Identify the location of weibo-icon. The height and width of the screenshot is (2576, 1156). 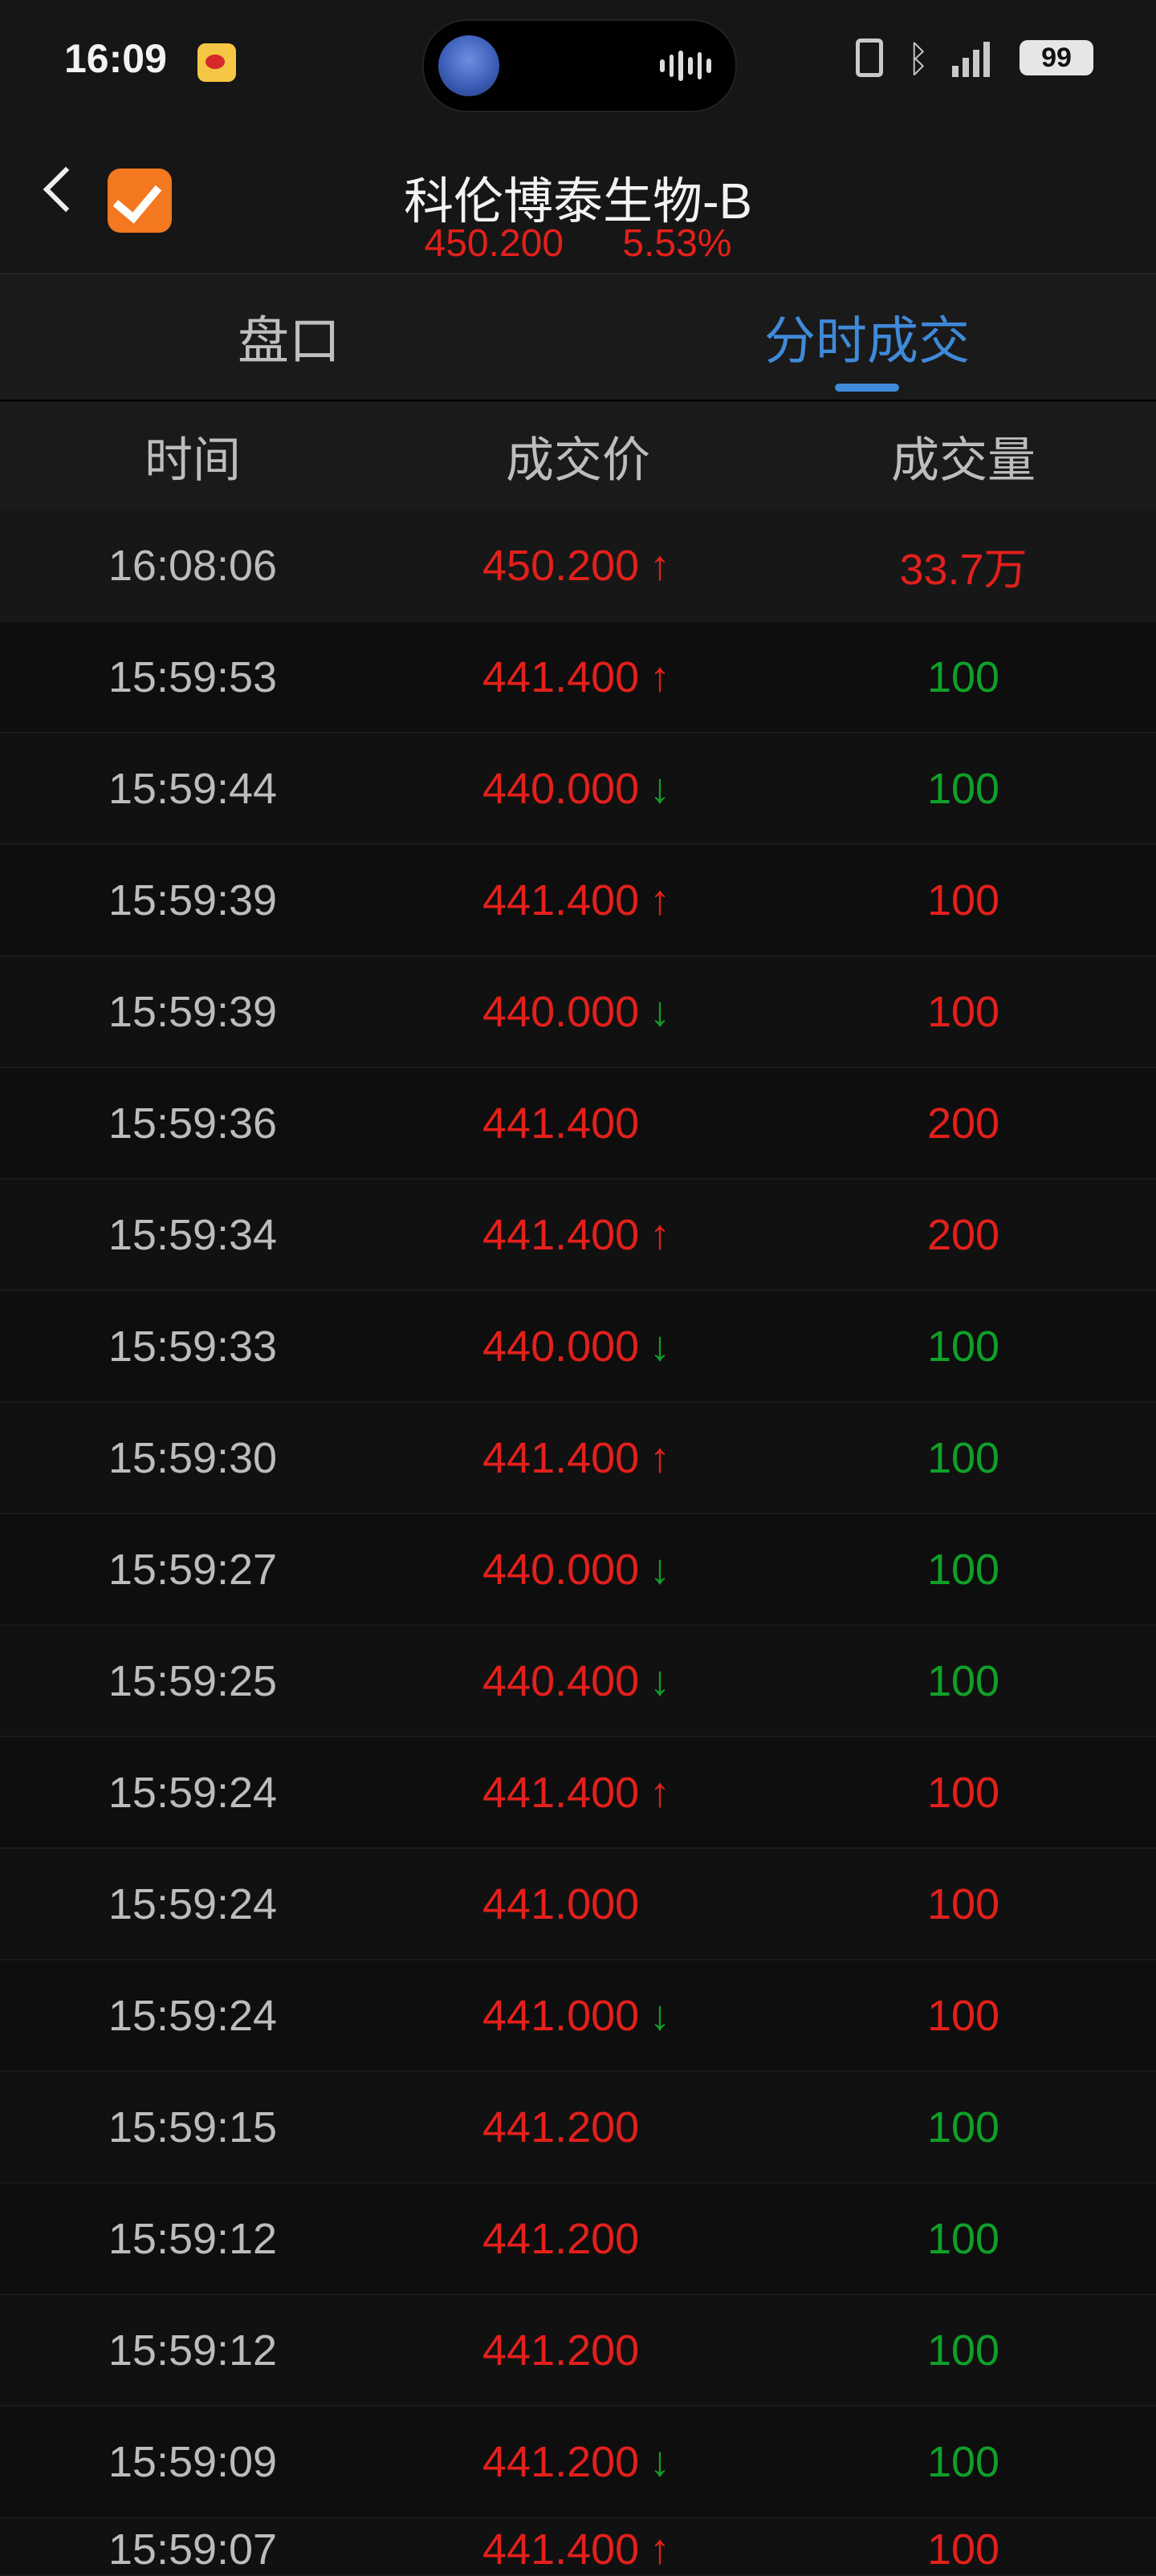
(216, 63).